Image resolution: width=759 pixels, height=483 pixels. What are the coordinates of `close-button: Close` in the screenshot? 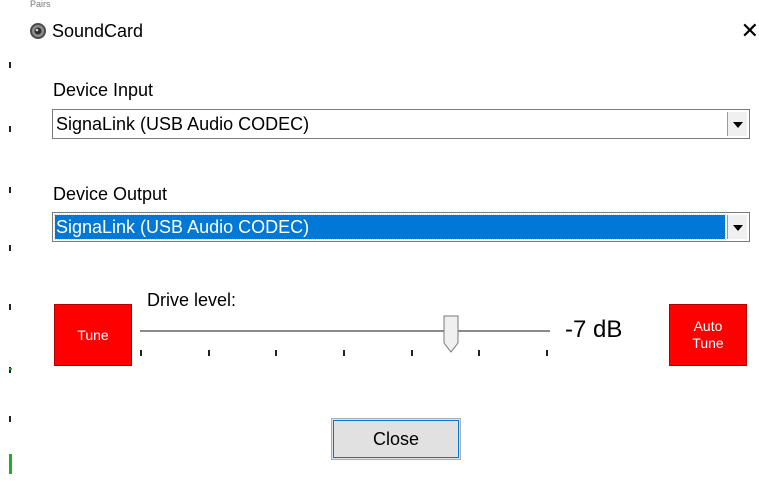 It's located at (396, 439).